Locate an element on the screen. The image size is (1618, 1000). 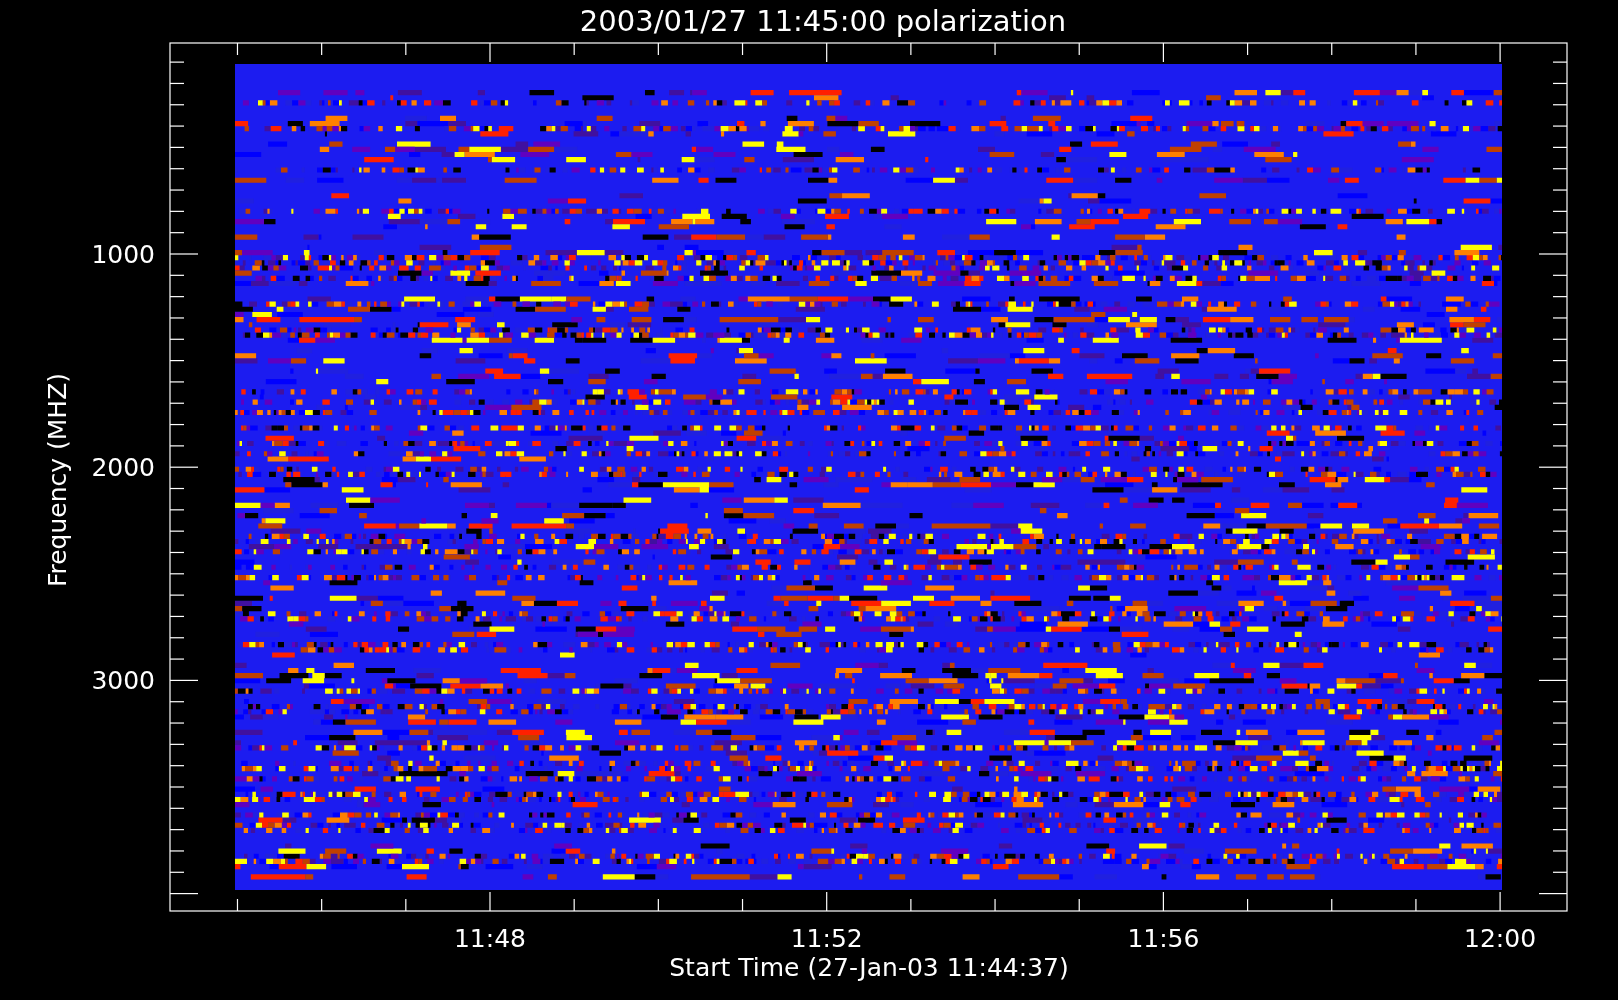
x-tick-label: 11:52 is located at coordinates (826, 938).